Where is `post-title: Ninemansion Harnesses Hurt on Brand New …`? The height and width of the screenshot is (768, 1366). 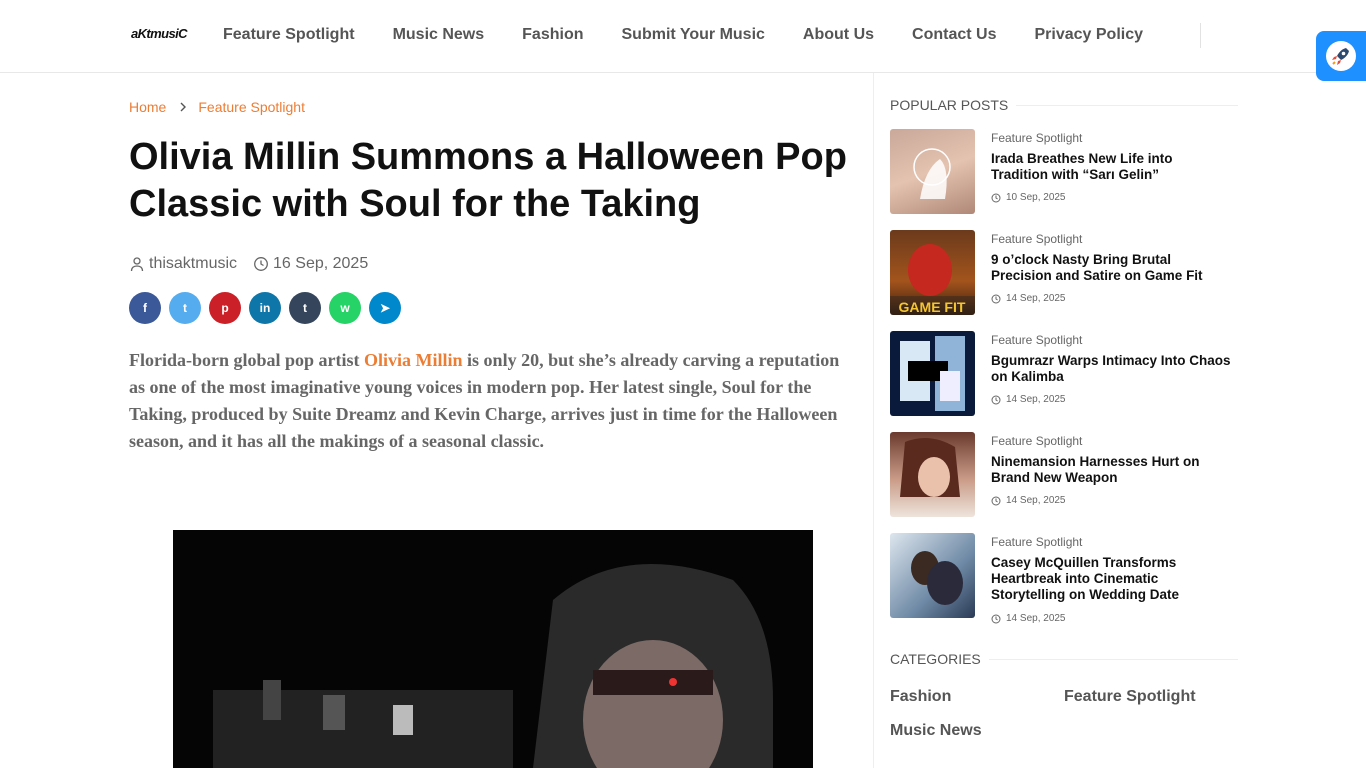
post-title: Ninemansion Harnesses Hurt on Brand New … is located at coordinates (1111, 470).